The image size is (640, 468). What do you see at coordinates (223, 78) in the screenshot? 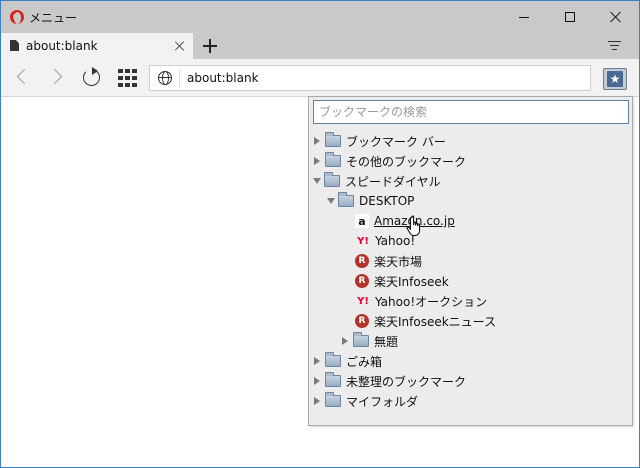
I see `address-url: about:blank` at bounding box center [223, 78].